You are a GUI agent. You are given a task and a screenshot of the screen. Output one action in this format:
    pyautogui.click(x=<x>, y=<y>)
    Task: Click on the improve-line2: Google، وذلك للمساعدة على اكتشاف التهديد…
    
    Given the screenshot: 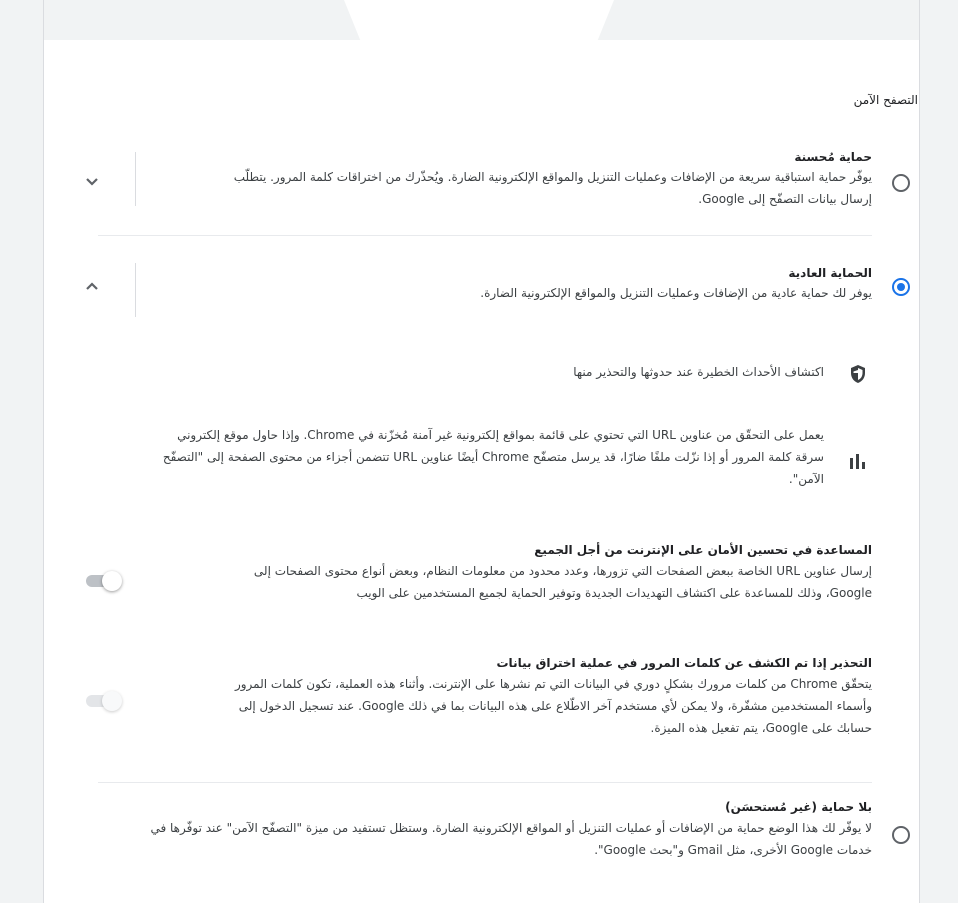 What is the action you would take?
    pyautogui.click(x=614, y=593)
    